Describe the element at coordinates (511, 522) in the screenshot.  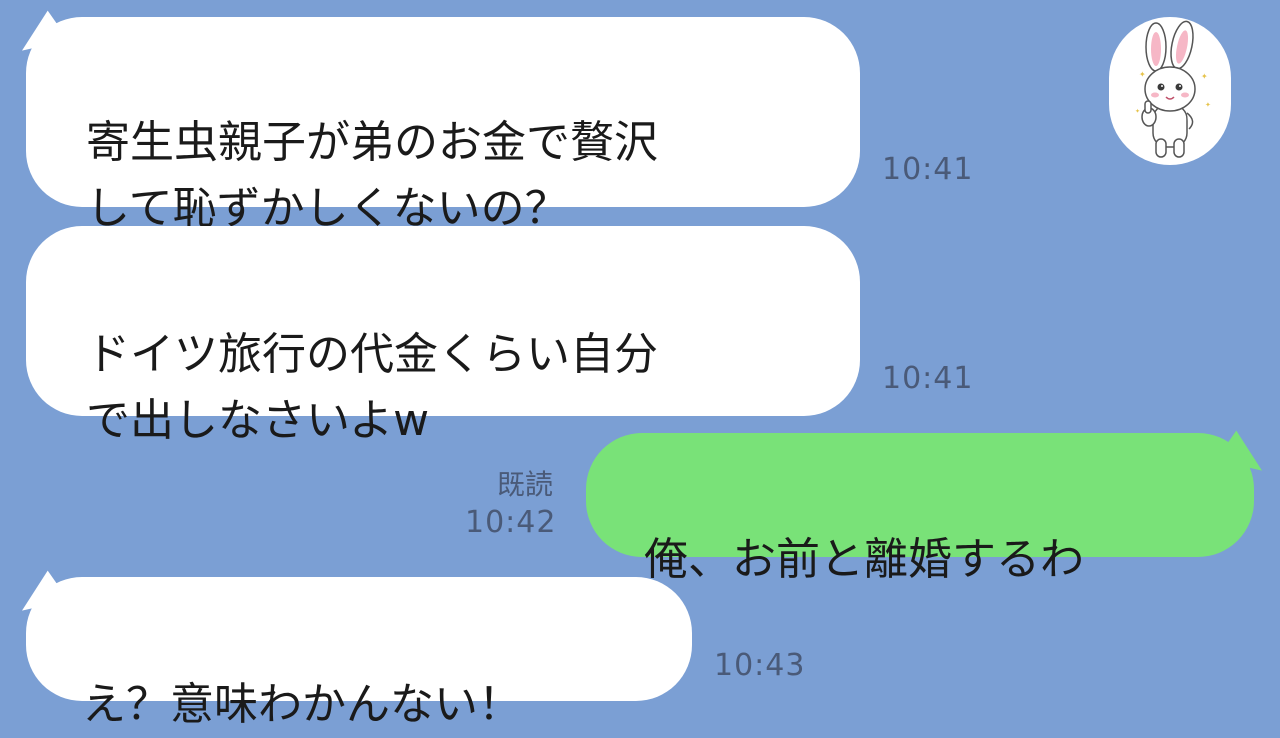
I see `message-timestamp: 10:42` at that location.